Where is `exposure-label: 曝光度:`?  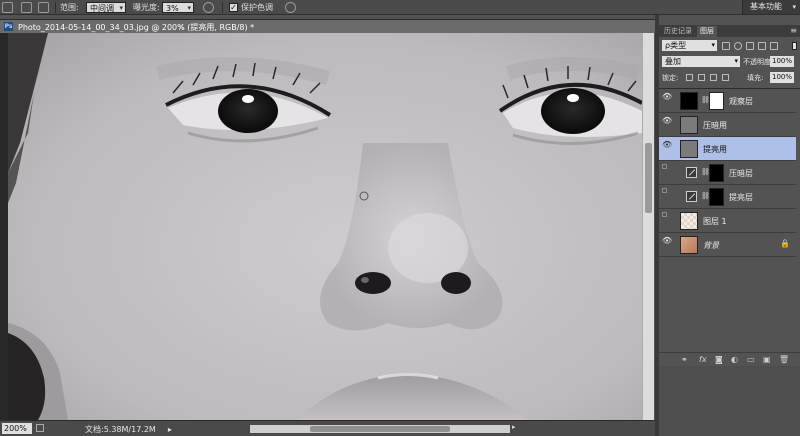
exposure-label: 曝光度: is located at coordinates (146, 7).